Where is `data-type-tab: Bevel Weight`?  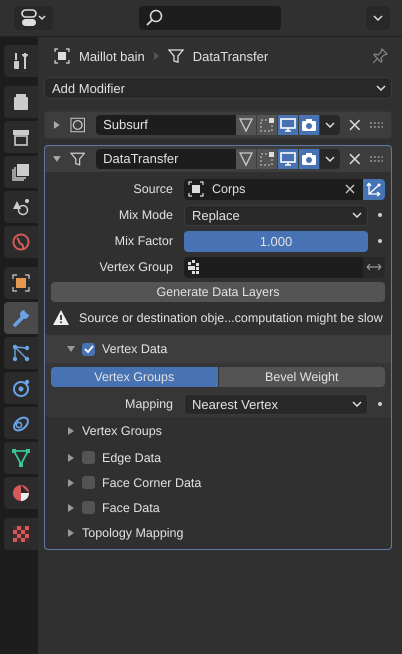
data-type-tab: Bevel Weight is located at coordinates (301, 377).